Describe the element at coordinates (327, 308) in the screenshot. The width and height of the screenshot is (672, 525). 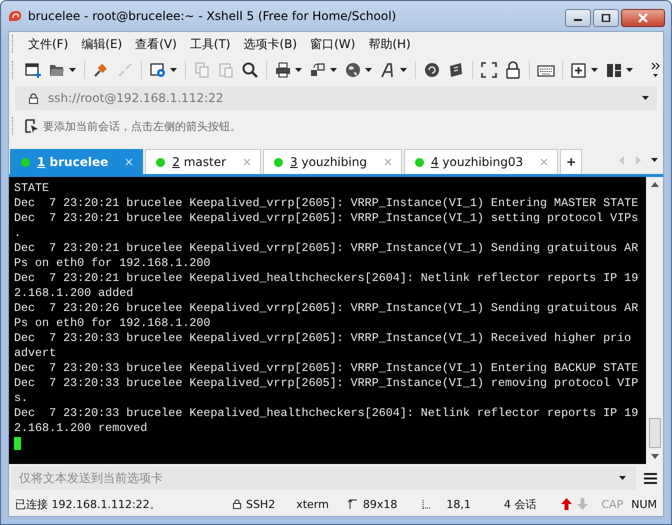
I see `terminal-line: Dec 7 23:20:26 brucelee Keepalived_vrrp[2605]: VRRP_Instance(VI_1) Sending gratuitous AR` at that location.